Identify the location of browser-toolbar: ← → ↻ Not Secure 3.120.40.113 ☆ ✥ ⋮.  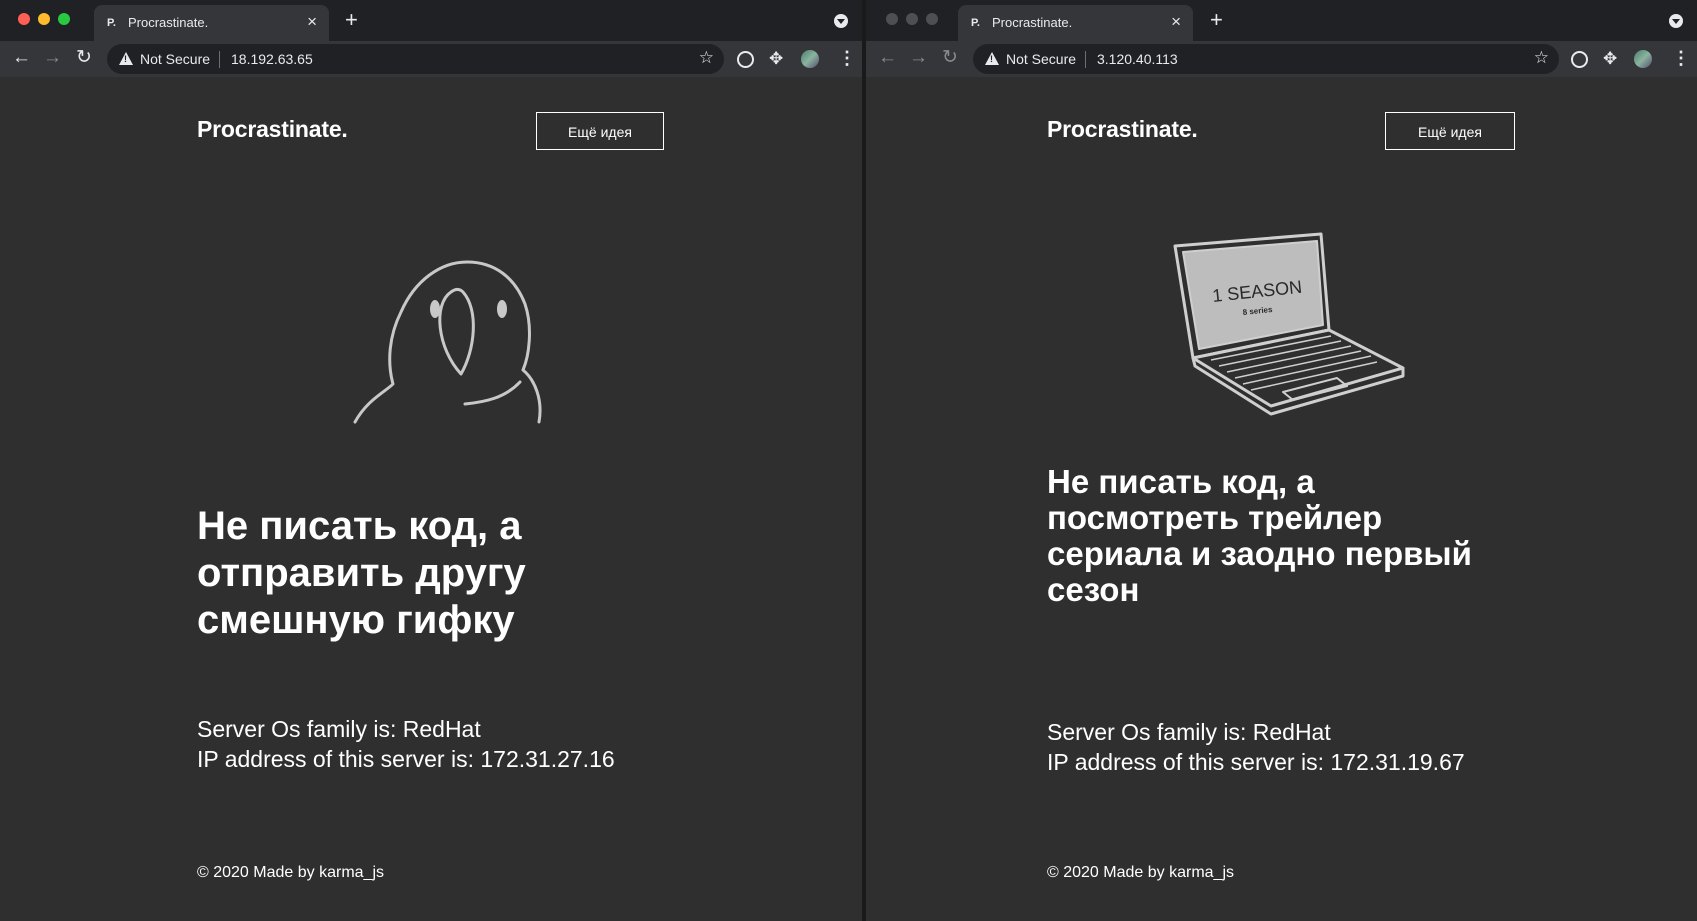
(1281, 59).